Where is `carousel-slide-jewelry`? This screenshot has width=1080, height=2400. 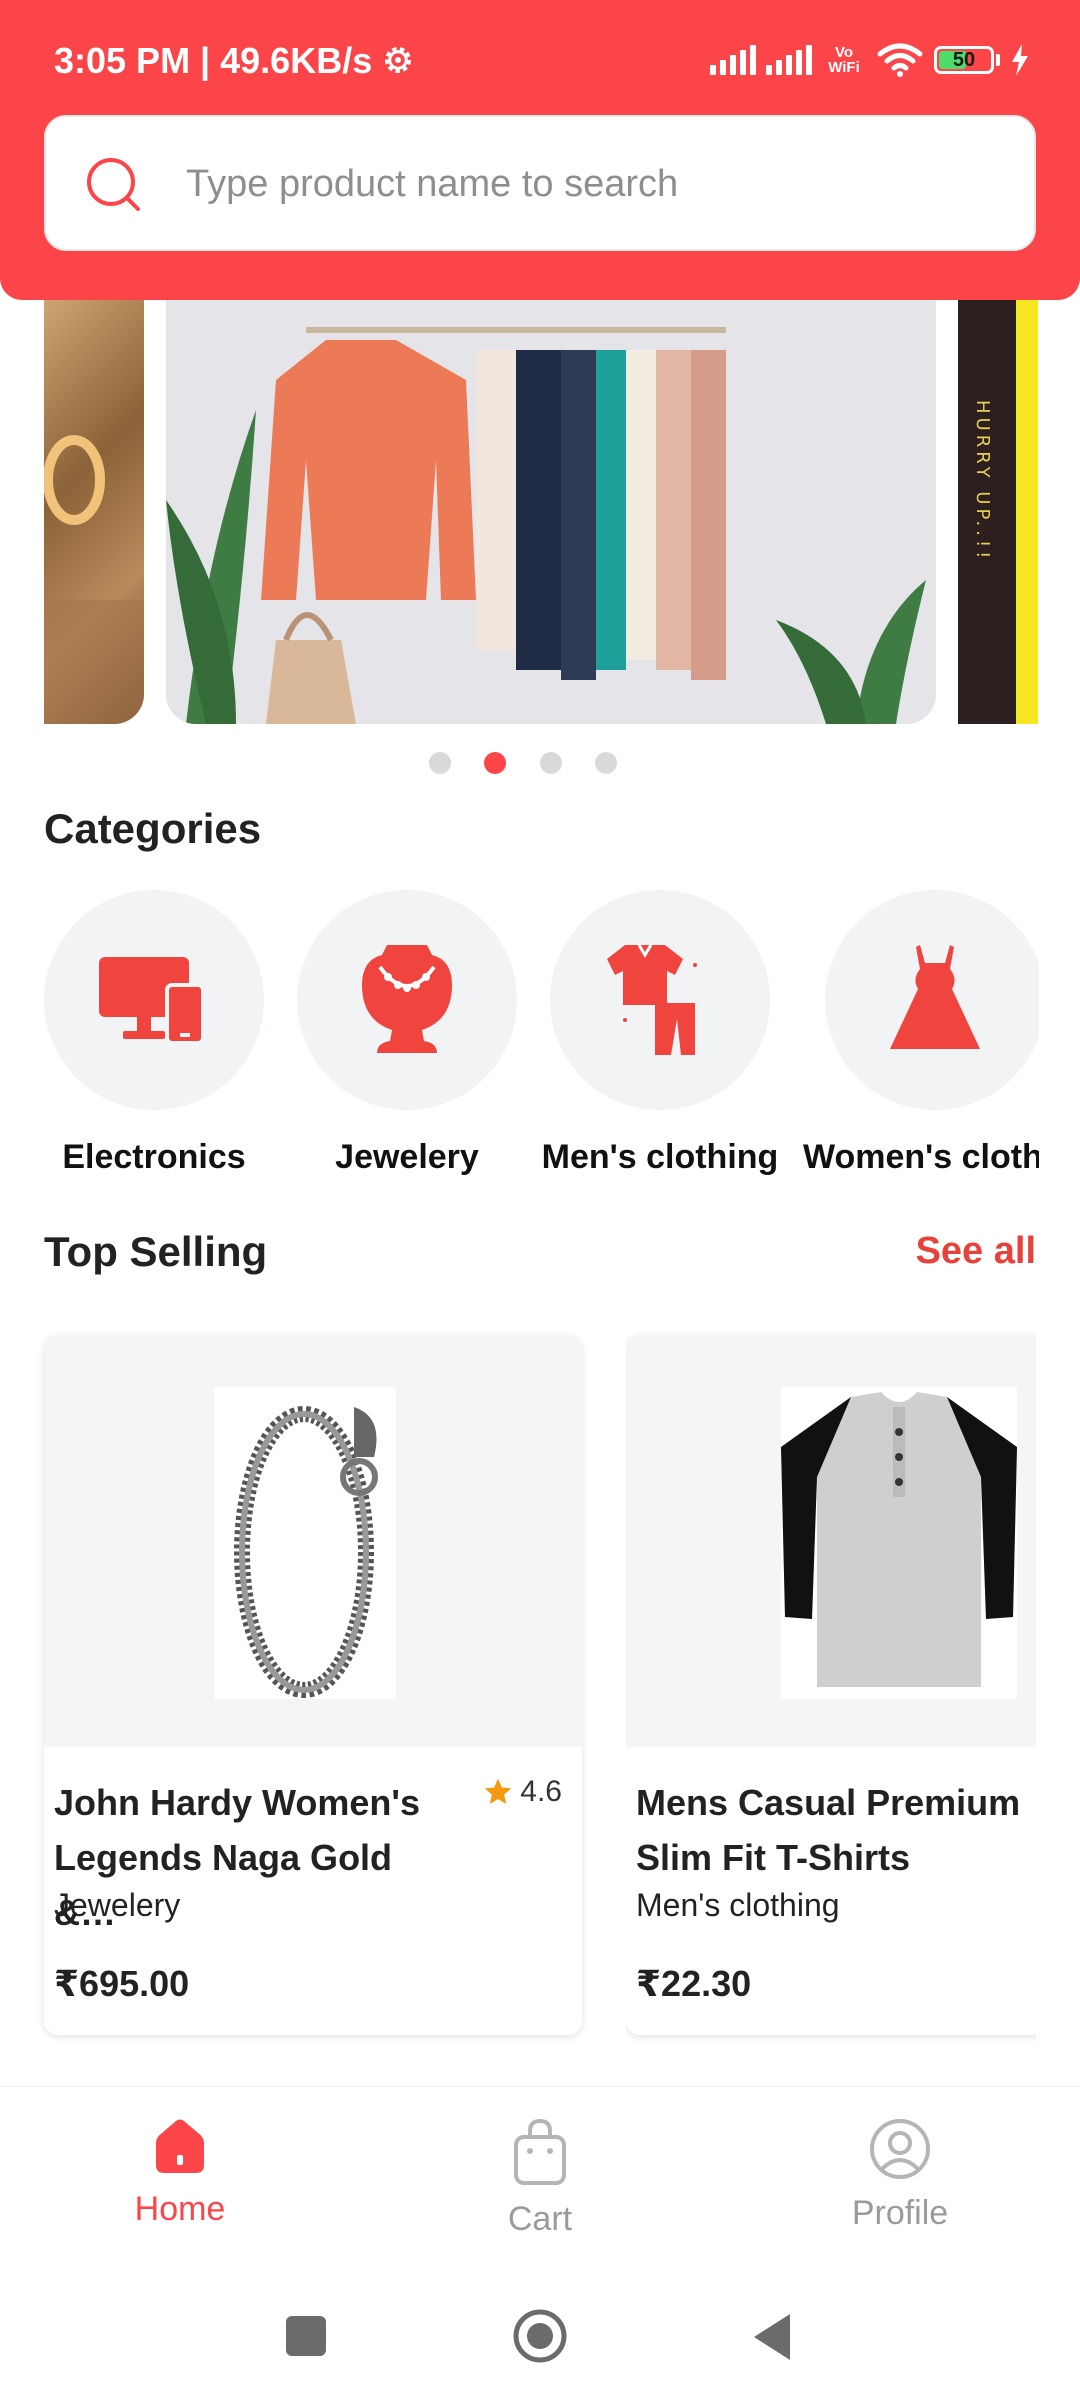 carousel-slide-jewelry is located at coordinates (94, 512).